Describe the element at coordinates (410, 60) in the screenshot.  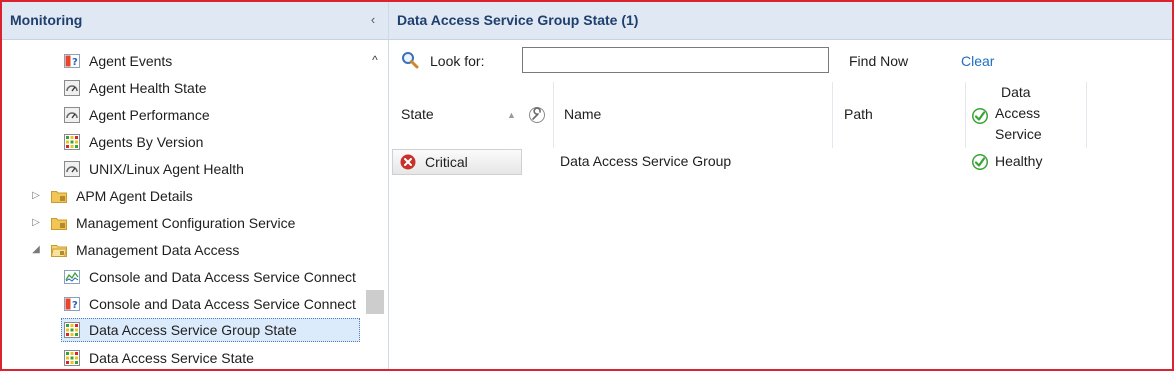
I see `magnifier-icon` at that location.